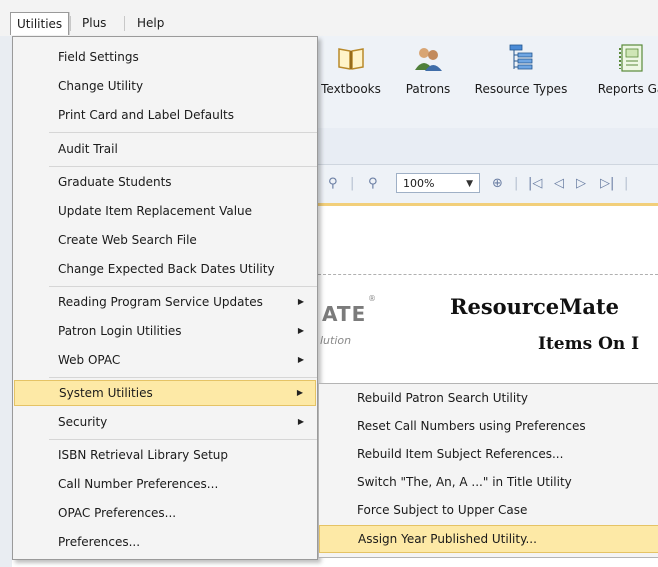 This screenshot has width=658, height=567. What do you see at coordinates (165, 57) in the screenshot?
I see `menu-item-field-settings: Field Settings` at bounding box center [165, 57].